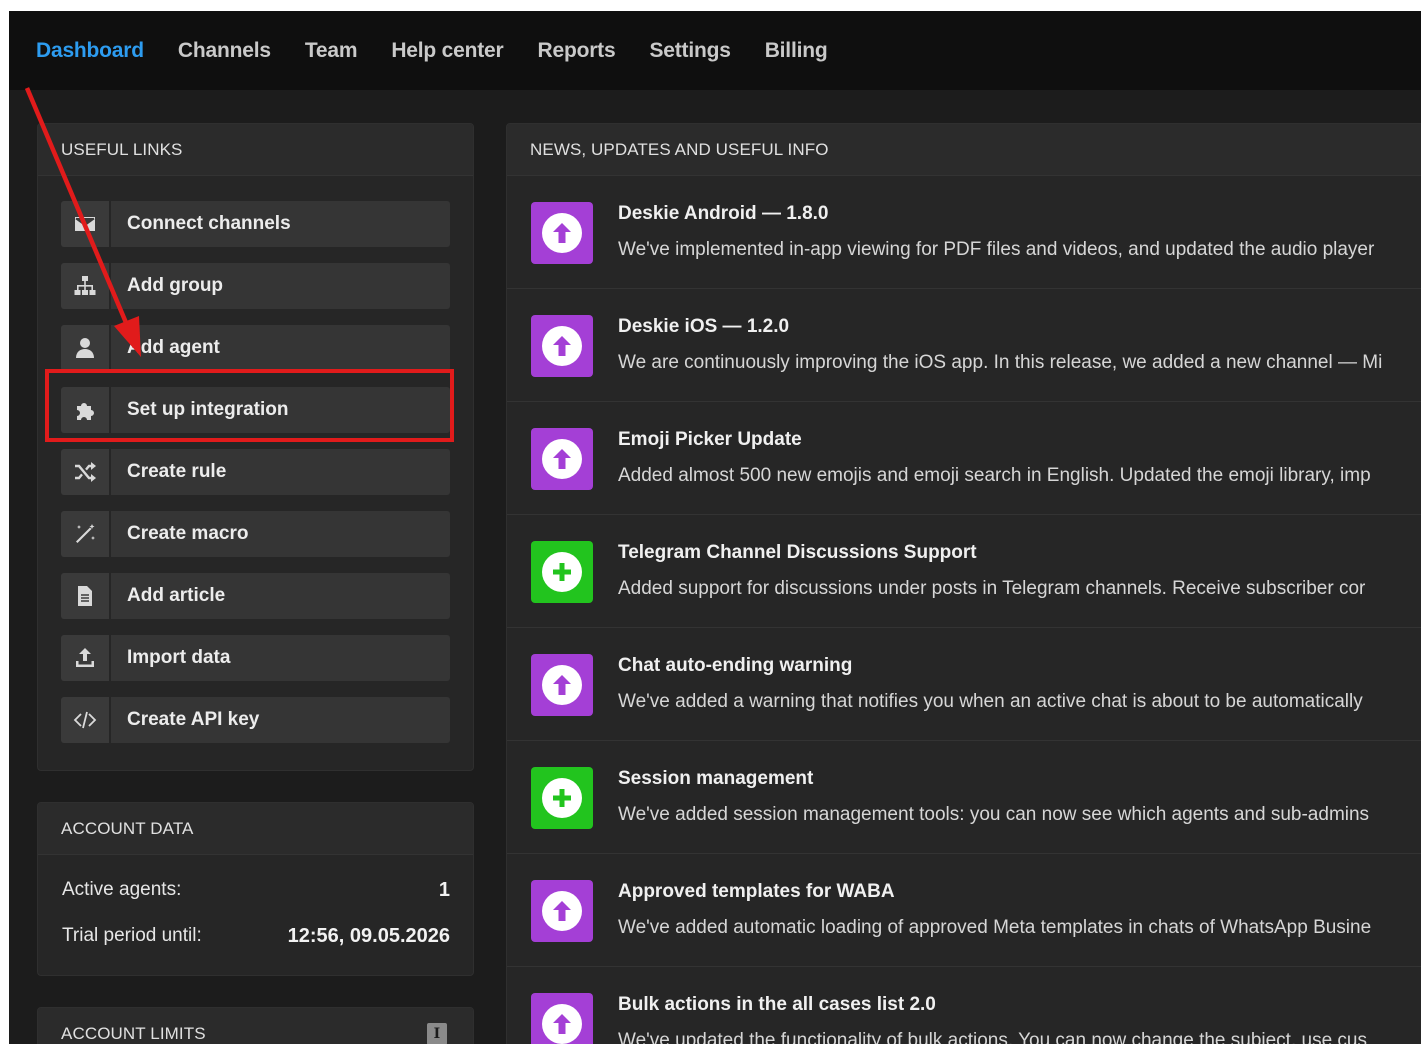 The image size is (1421, 1044). I want to click on info-icon: i, so click(437, 1033).